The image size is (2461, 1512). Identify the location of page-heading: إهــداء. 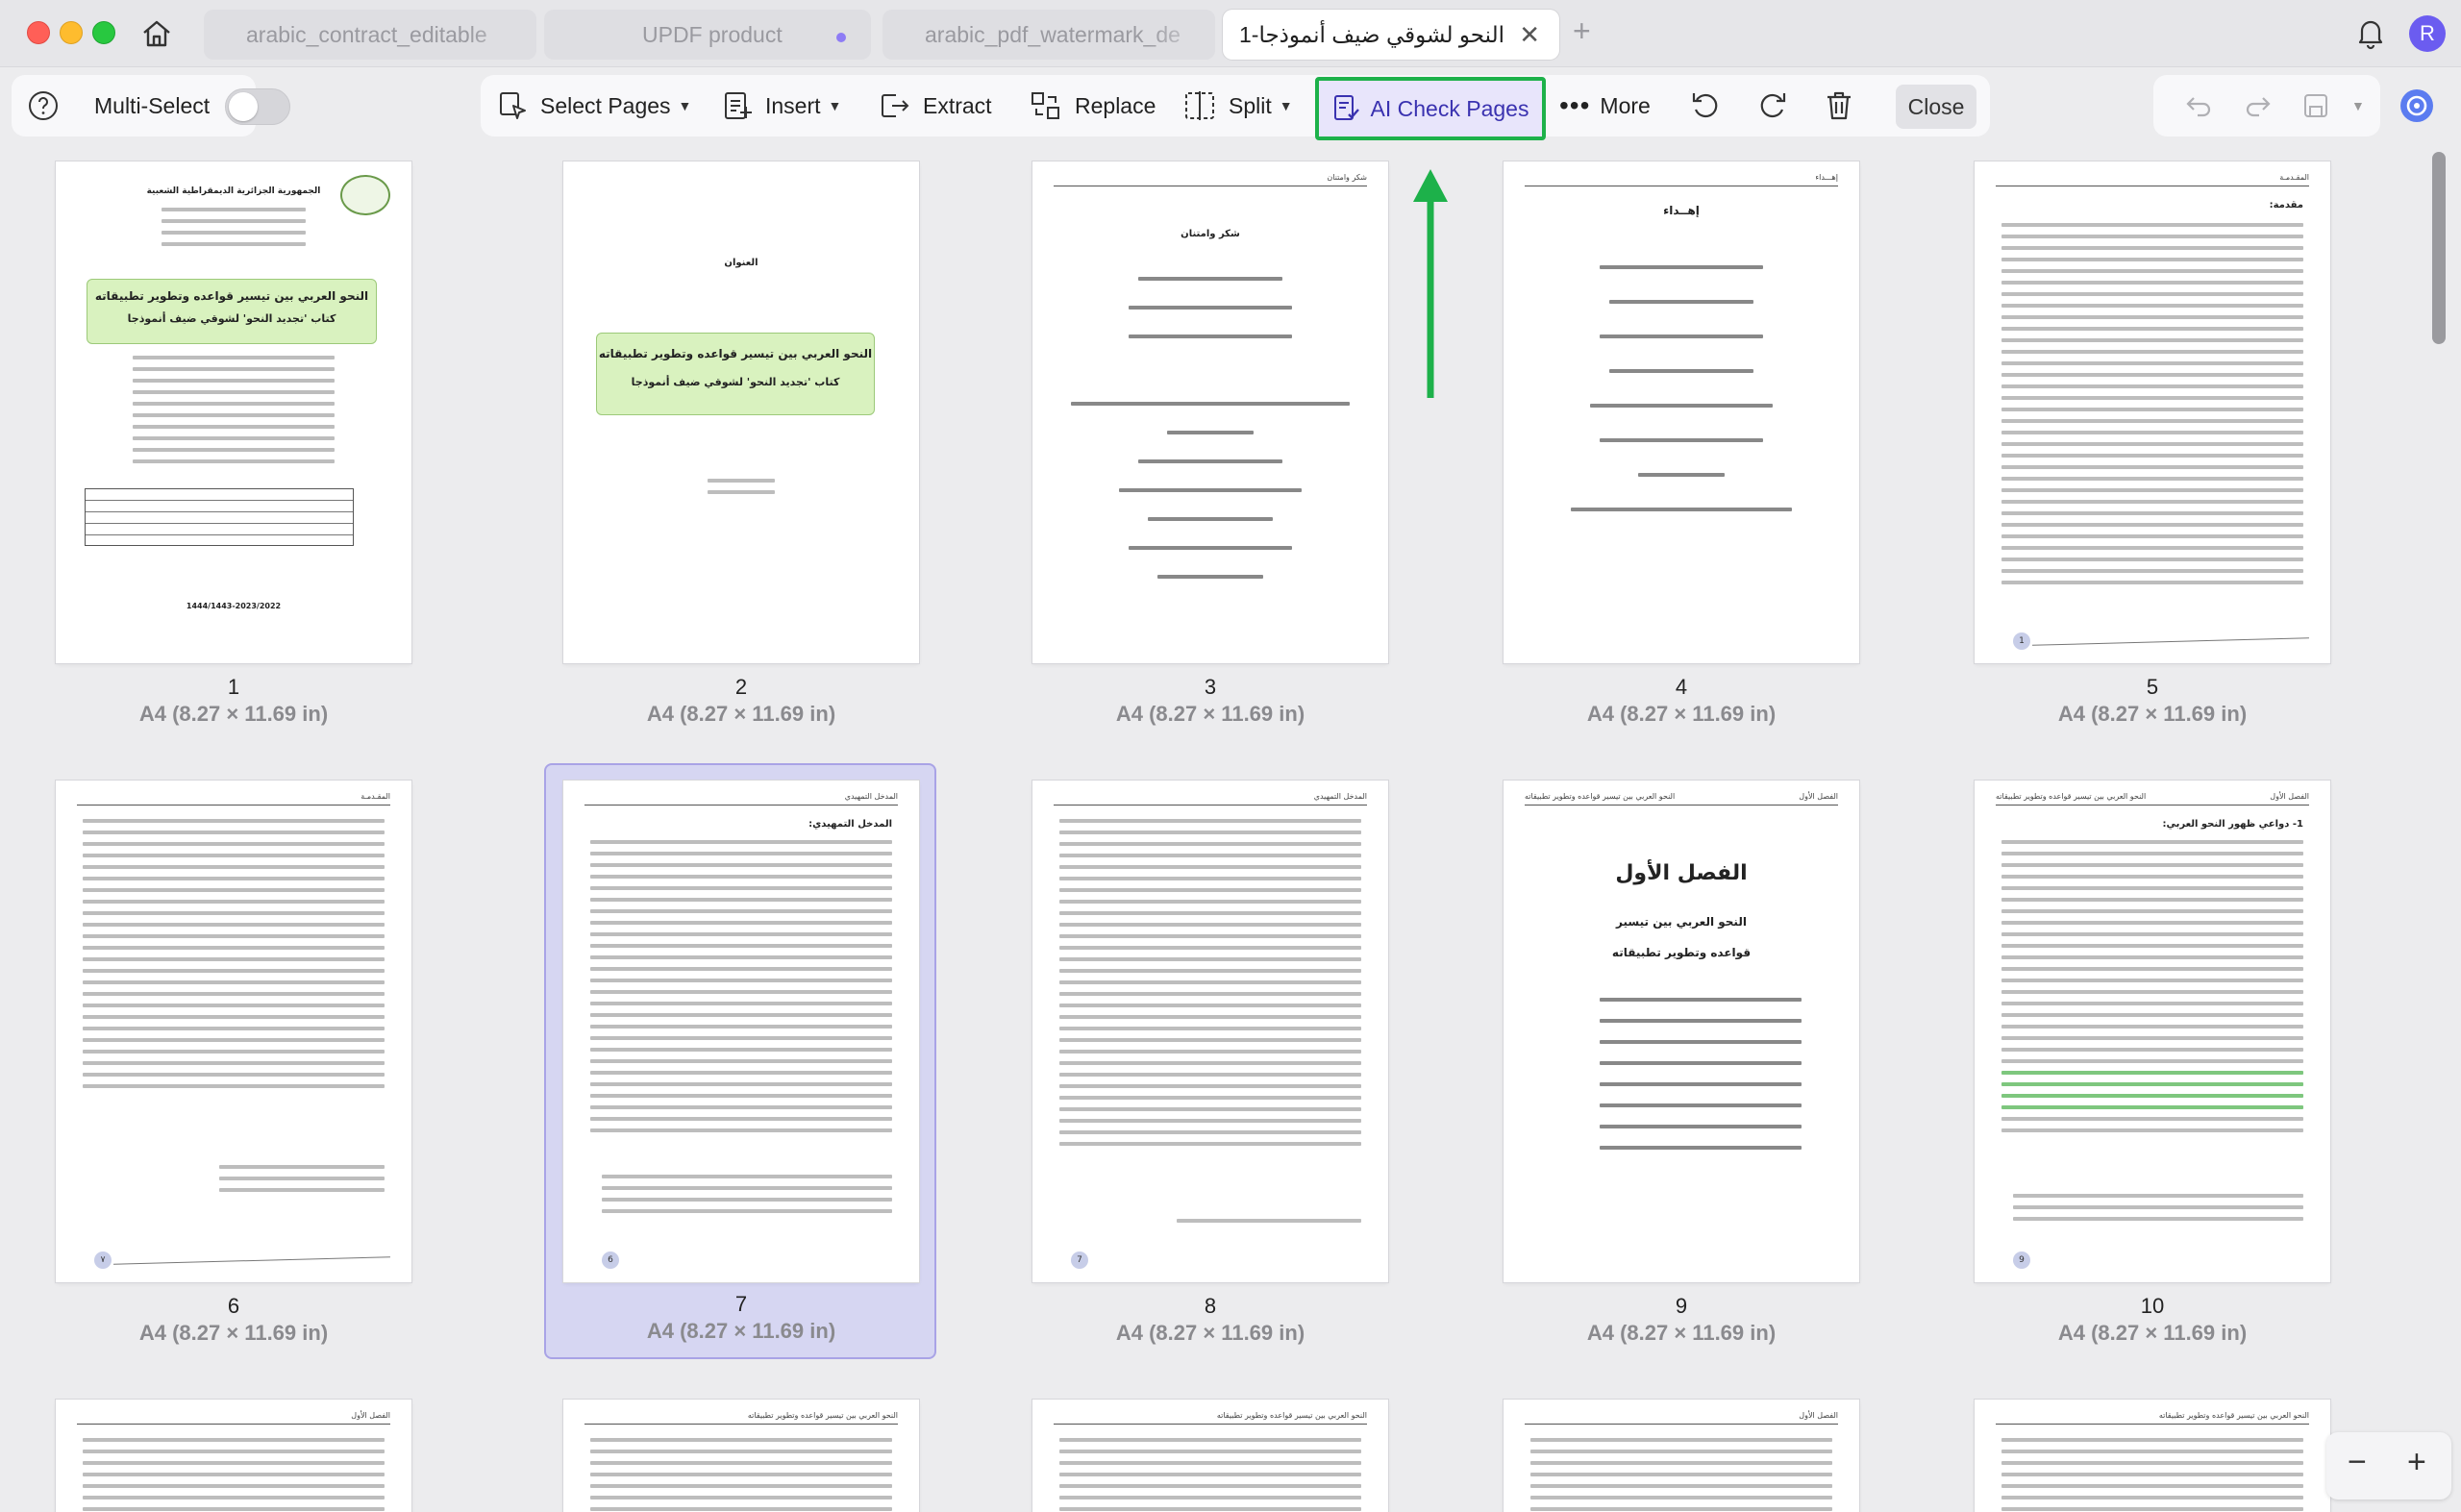
(1681, 210).